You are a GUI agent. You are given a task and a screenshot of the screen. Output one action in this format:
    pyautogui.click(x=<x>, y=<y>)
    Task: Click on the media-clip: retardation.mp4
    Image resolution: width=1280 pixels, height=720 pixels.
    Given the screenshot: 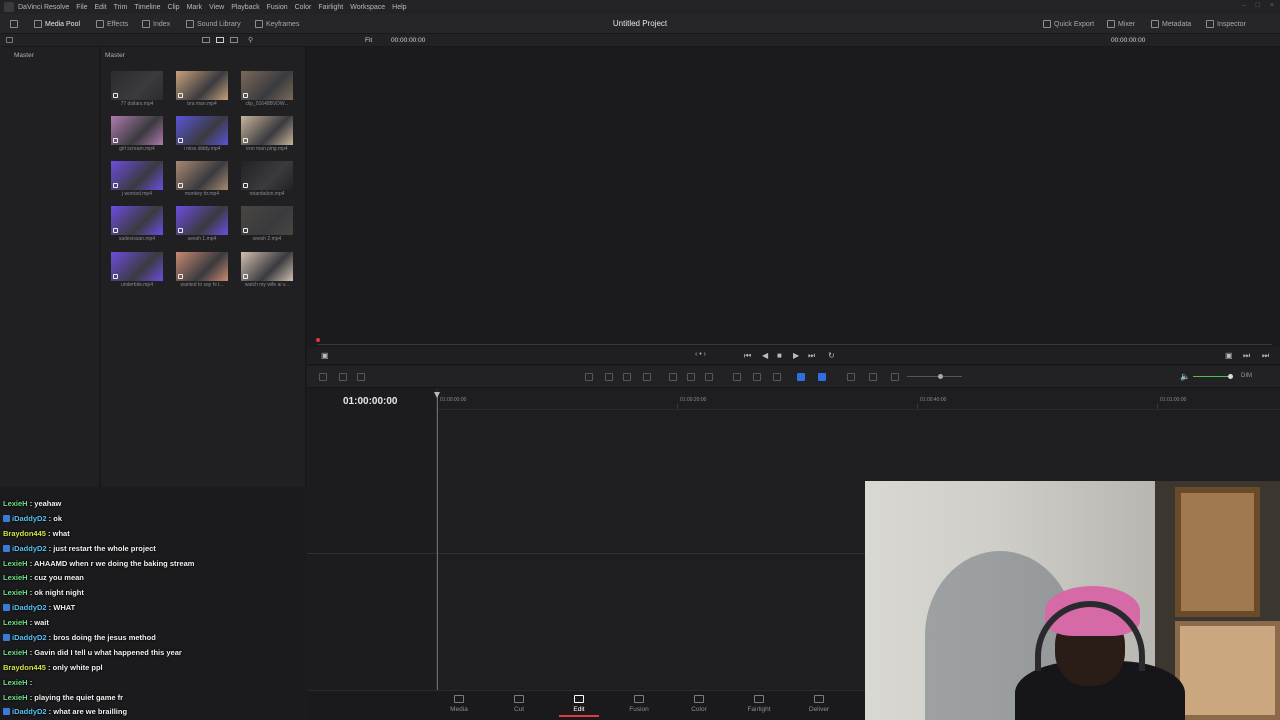 What is the action you would take?
    pyautogui.click(x=267, y=179)
    